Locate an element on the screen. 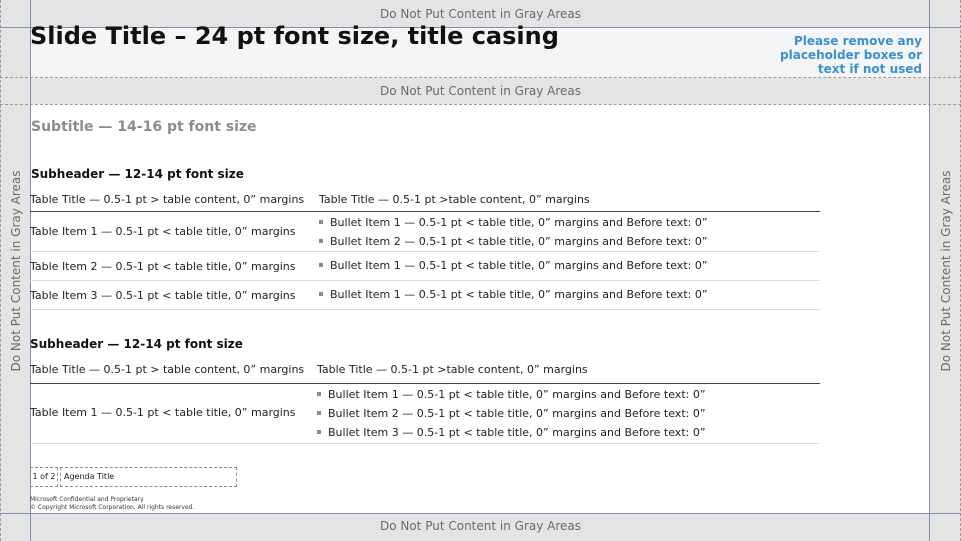 The width and height of the screenshot is (961, 541). guide-content-top is located at coordinates (480, 104).